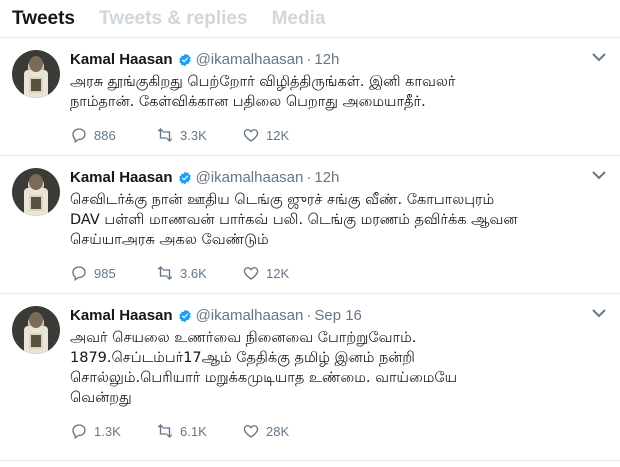  Describe the element at coordinates (173, 19) in the screenshot. I see `tab-tweets-and-replies: Tweets & replies` at that location.